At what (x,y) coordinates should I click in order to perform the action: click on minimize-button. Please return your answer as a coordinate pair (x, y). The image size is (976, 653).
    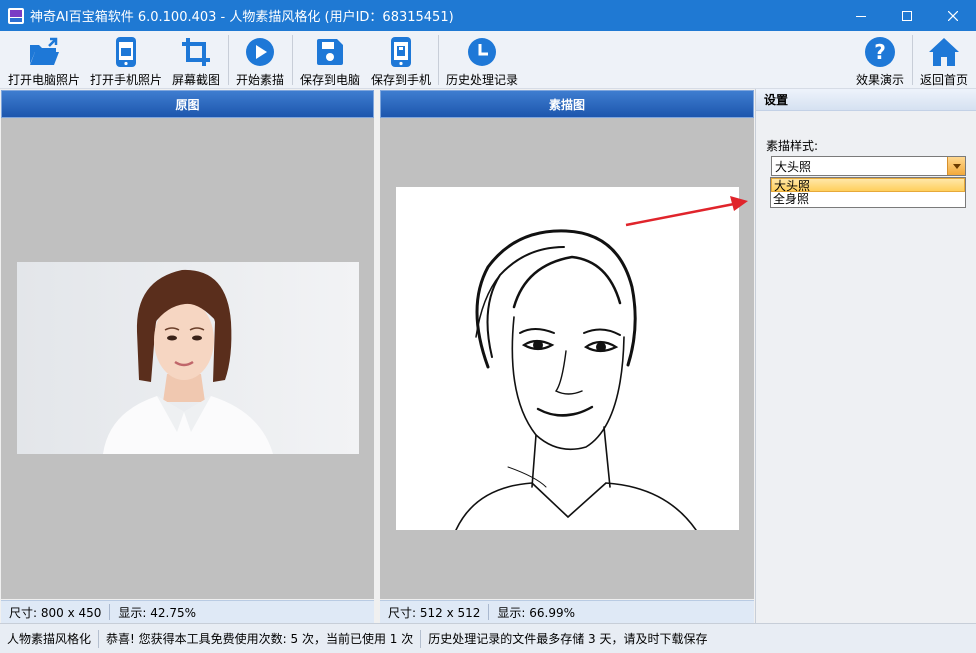
    Looking at the image, I should click on (861, 15).